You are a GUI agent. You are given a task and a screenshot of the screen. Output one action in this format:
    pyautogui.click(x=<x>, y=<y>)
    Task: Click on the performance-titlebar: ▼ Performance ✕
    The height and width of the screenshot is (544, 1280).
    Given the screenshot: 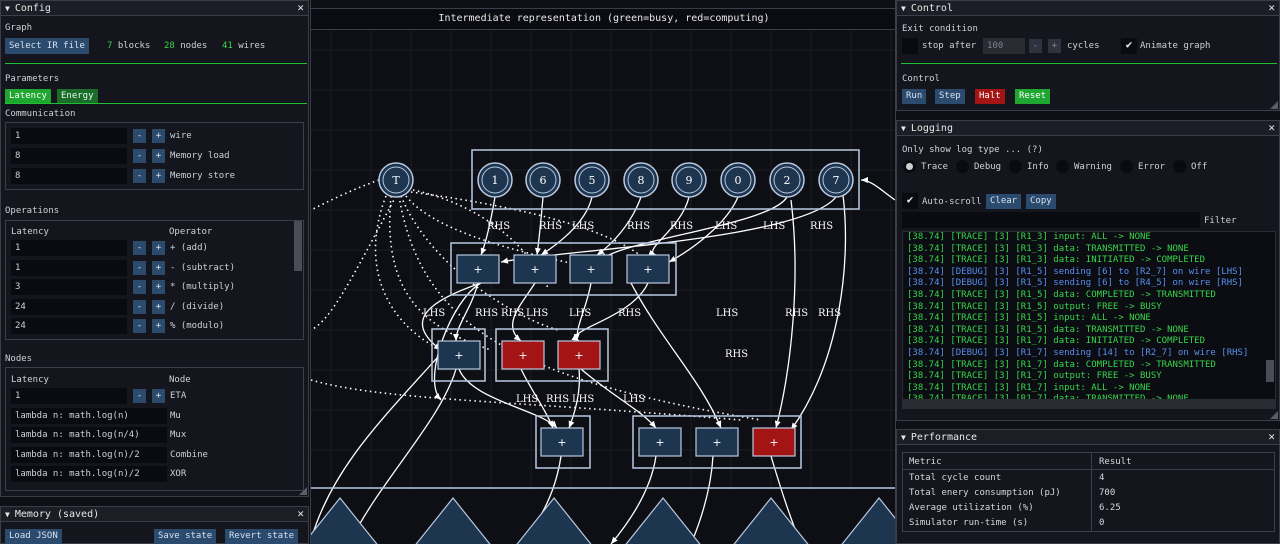 What is the action you would take?
    pyautogui.click(x=1088, y=437)
    